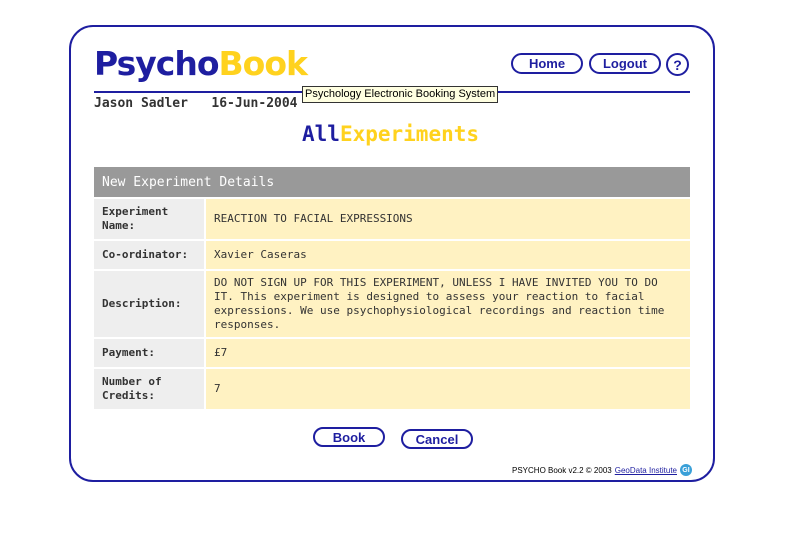  Describe the element at coordinates (254, 103) in the screenshot. I see `current-date: 16-Jun-2004` at that location.